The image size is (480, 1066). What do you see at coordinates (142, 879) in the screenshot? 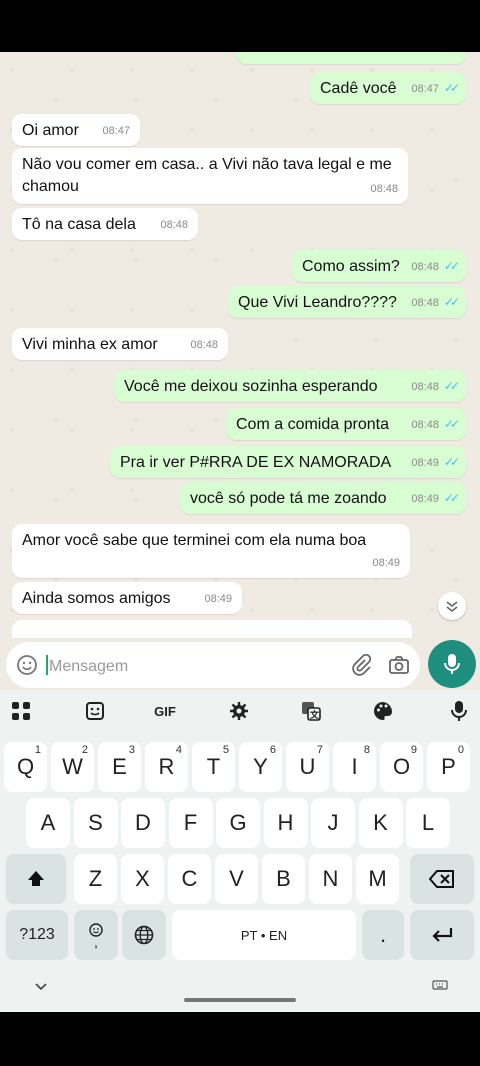
I see `key-x: X` at bounding box center [142, 879].